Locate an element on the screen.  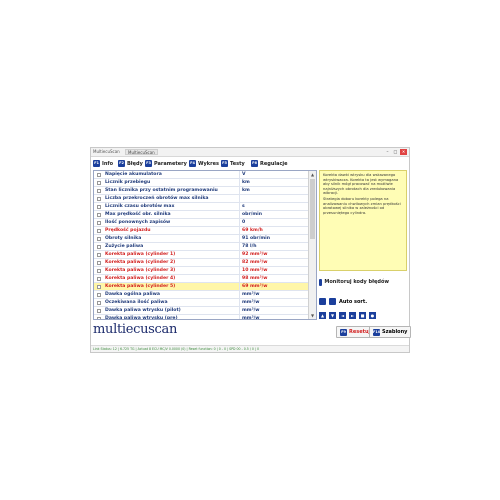
table-row: Dawka paliwa wtrysku (pilot) mm³/w is located at coordinates (201, 311).